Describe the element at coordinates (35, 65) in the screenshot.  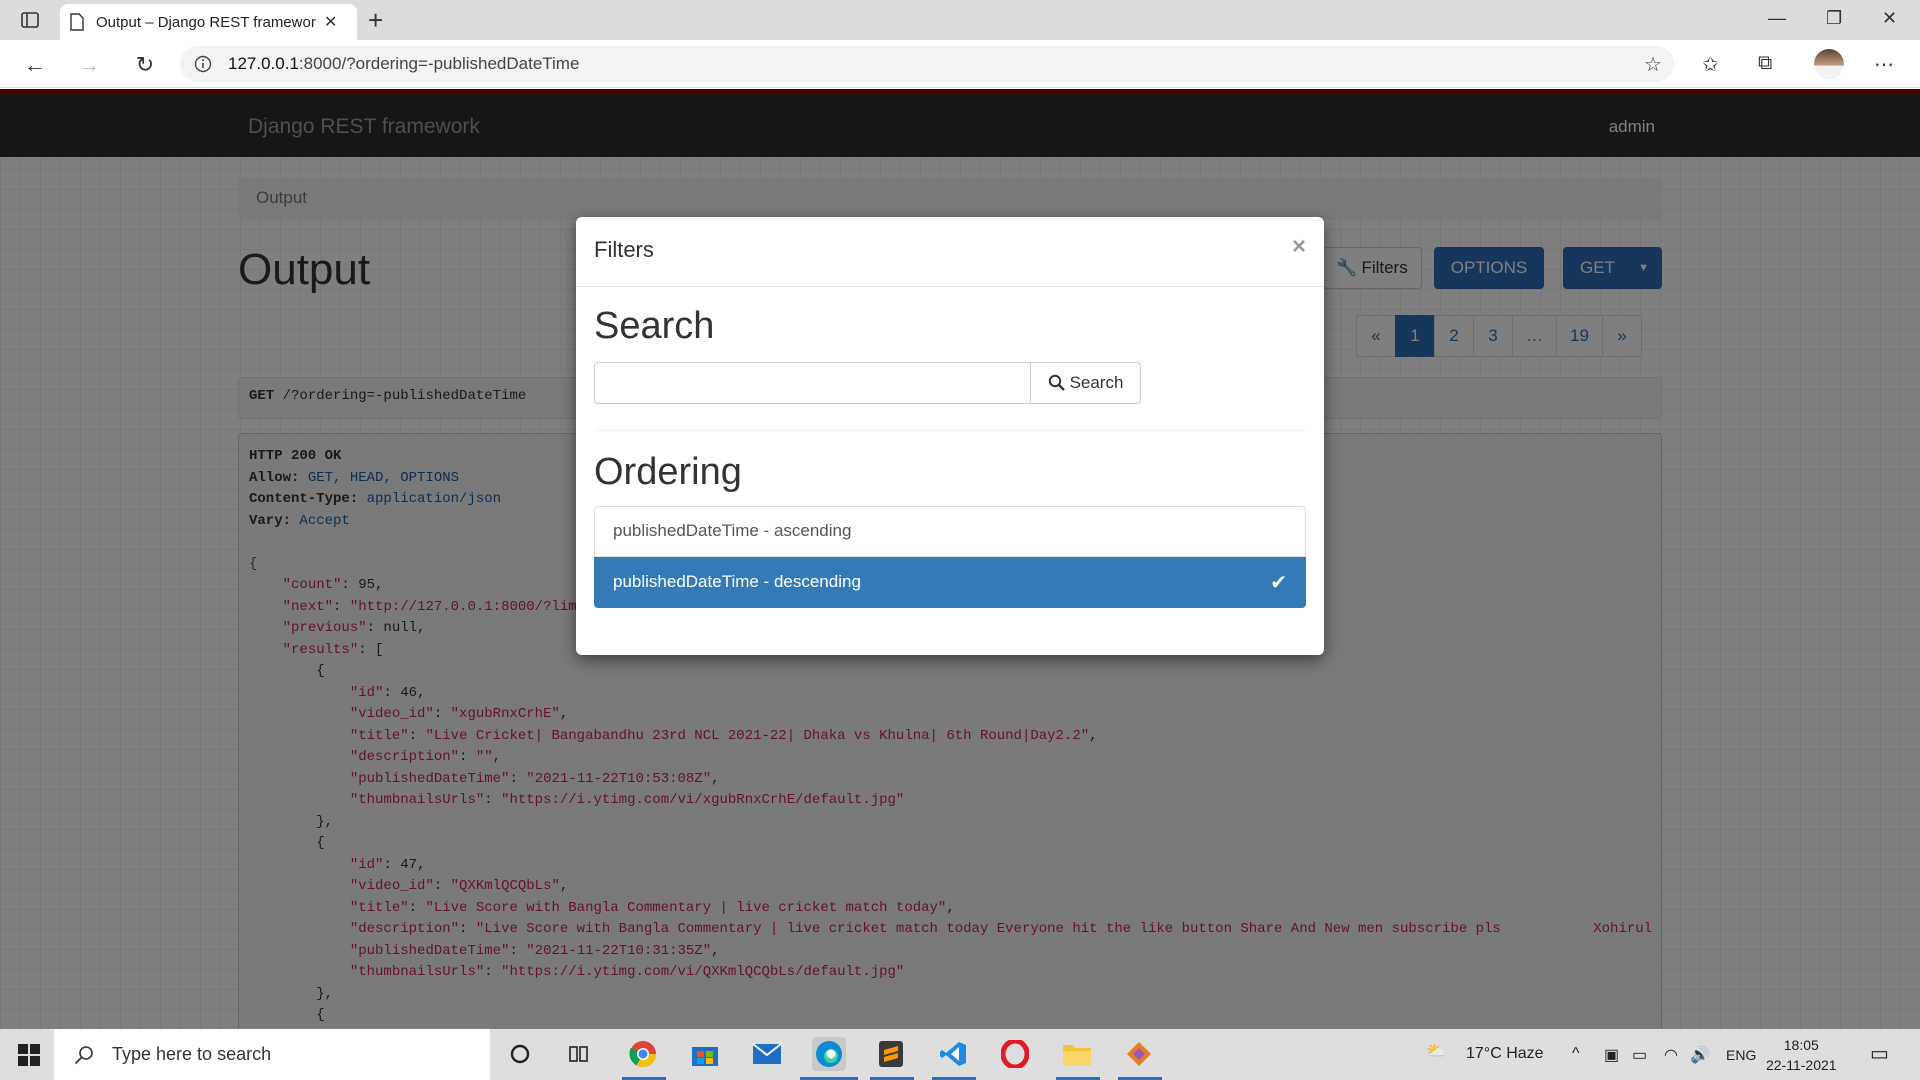
I see `back-icon: ←` at that location.